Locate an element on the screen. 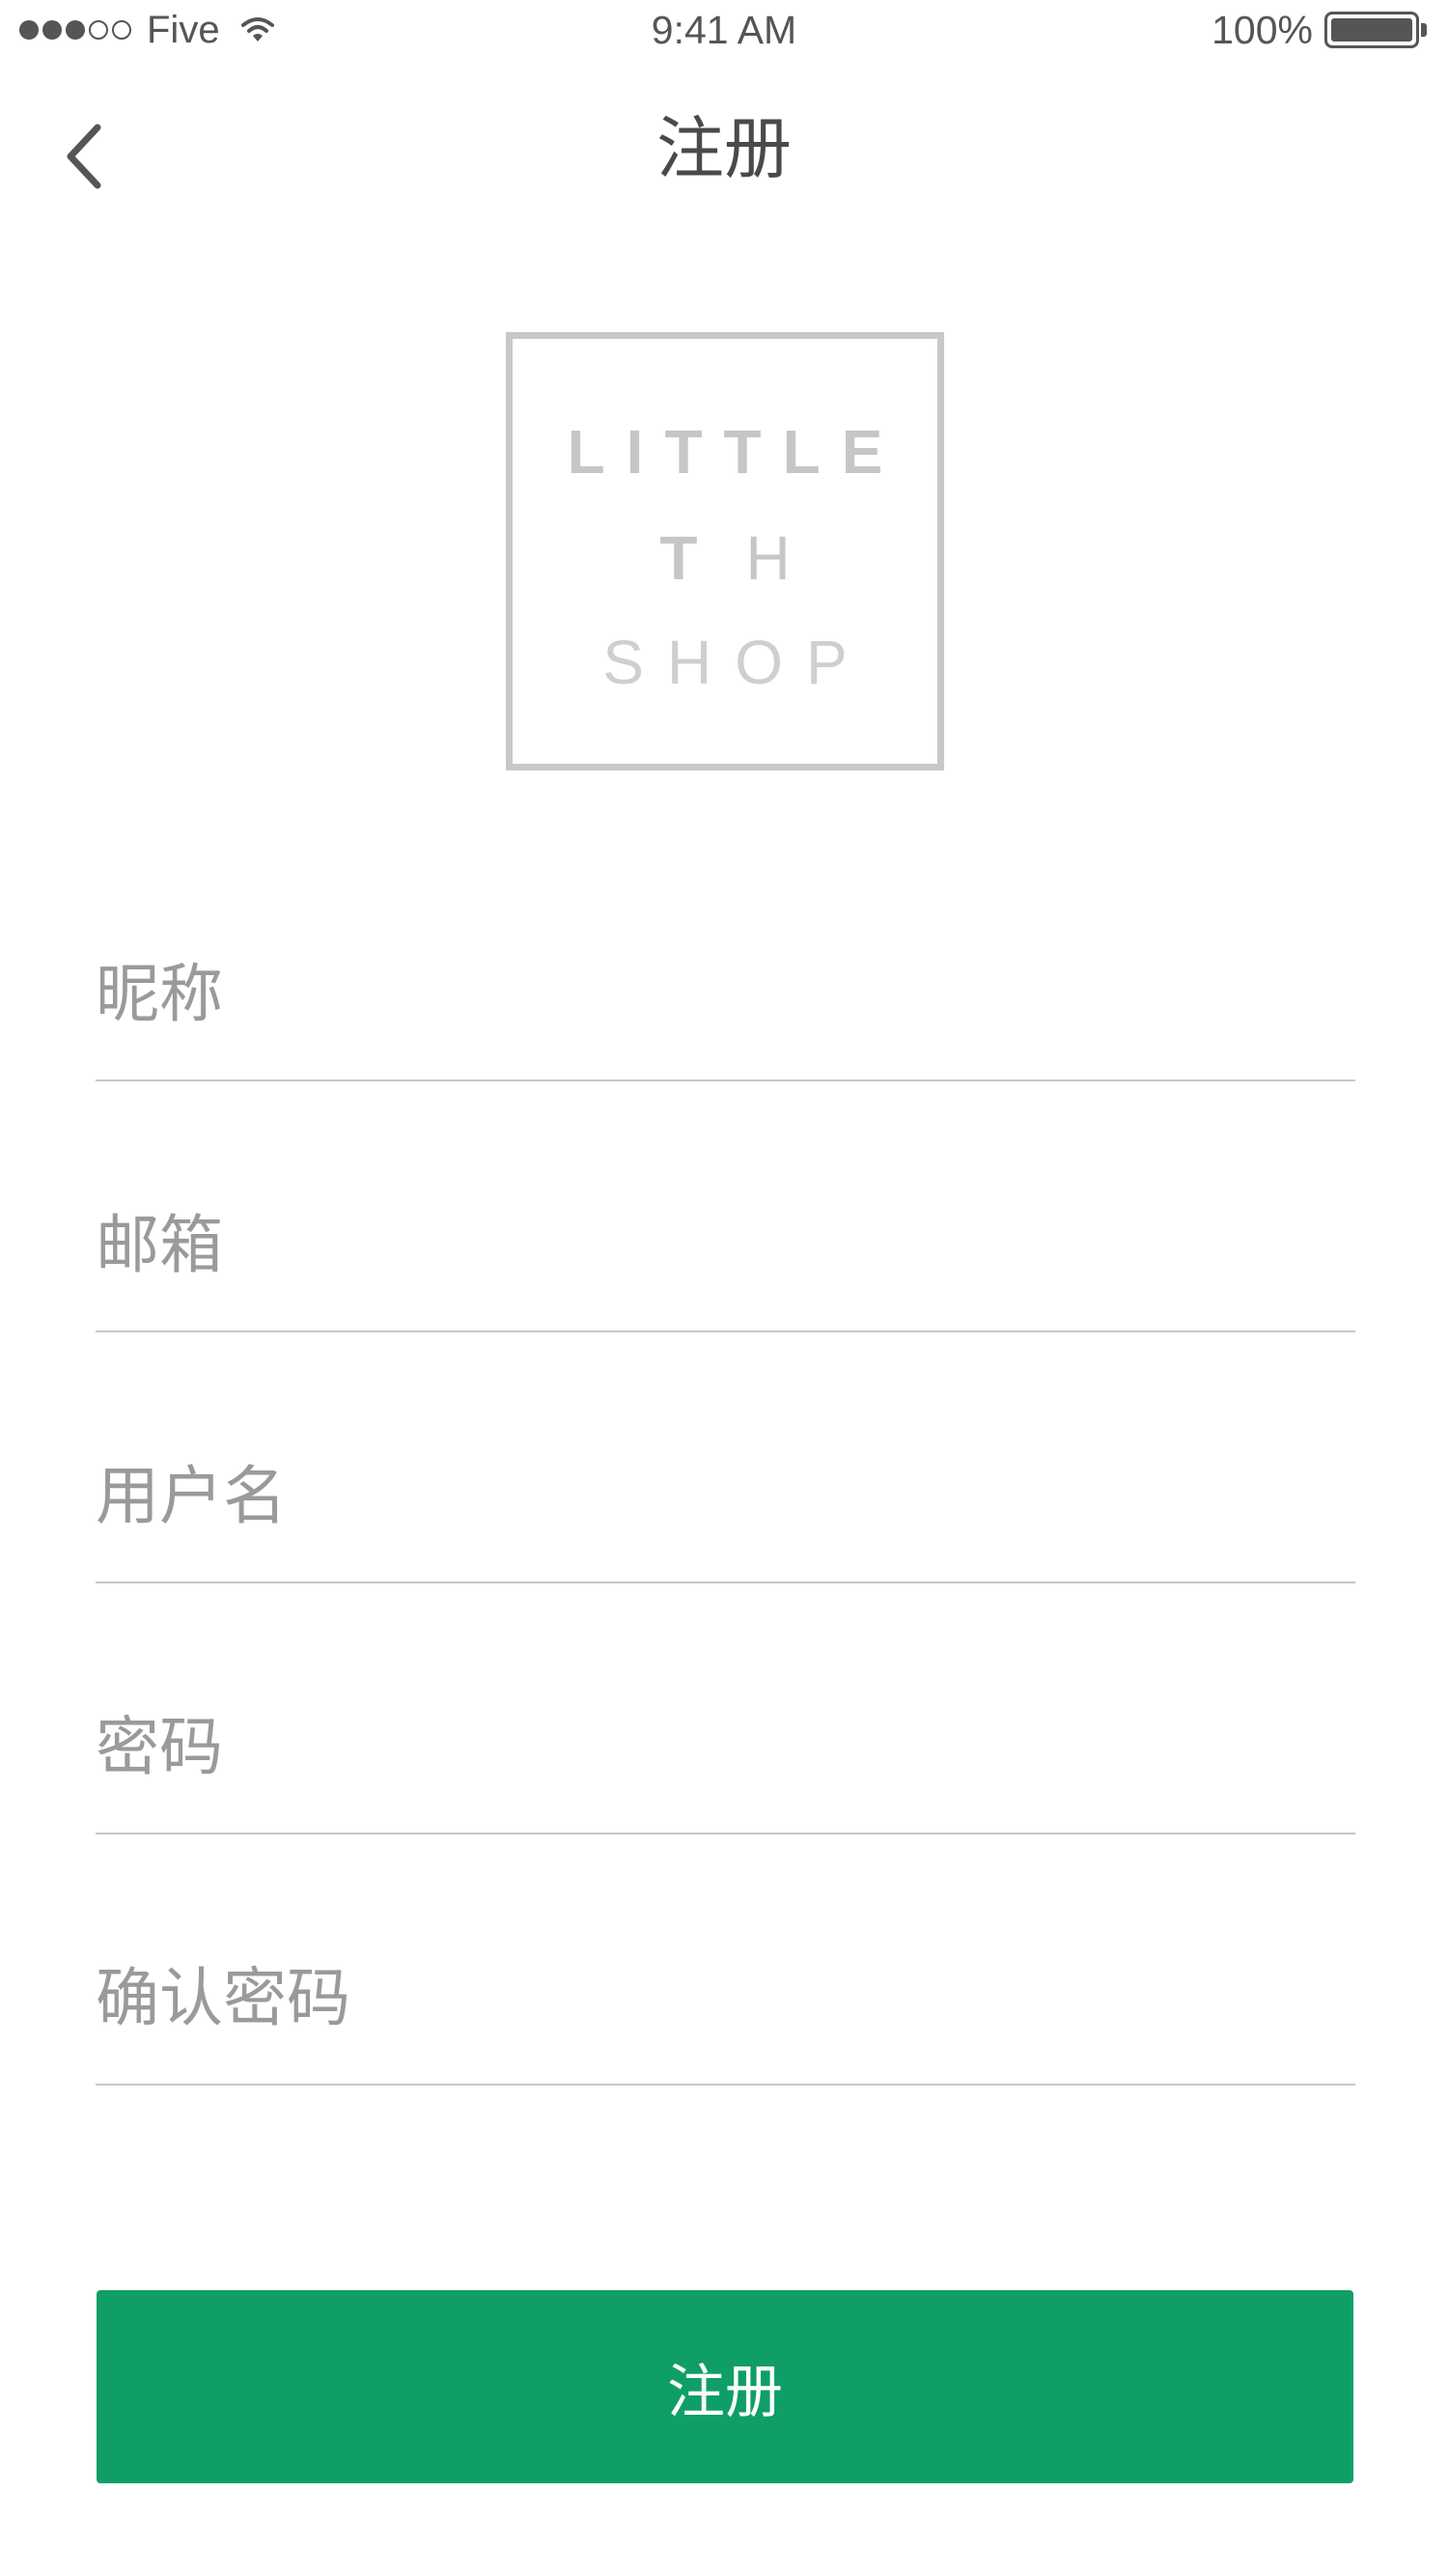  logo-letter-h: H is located at coordinates (792, 558).